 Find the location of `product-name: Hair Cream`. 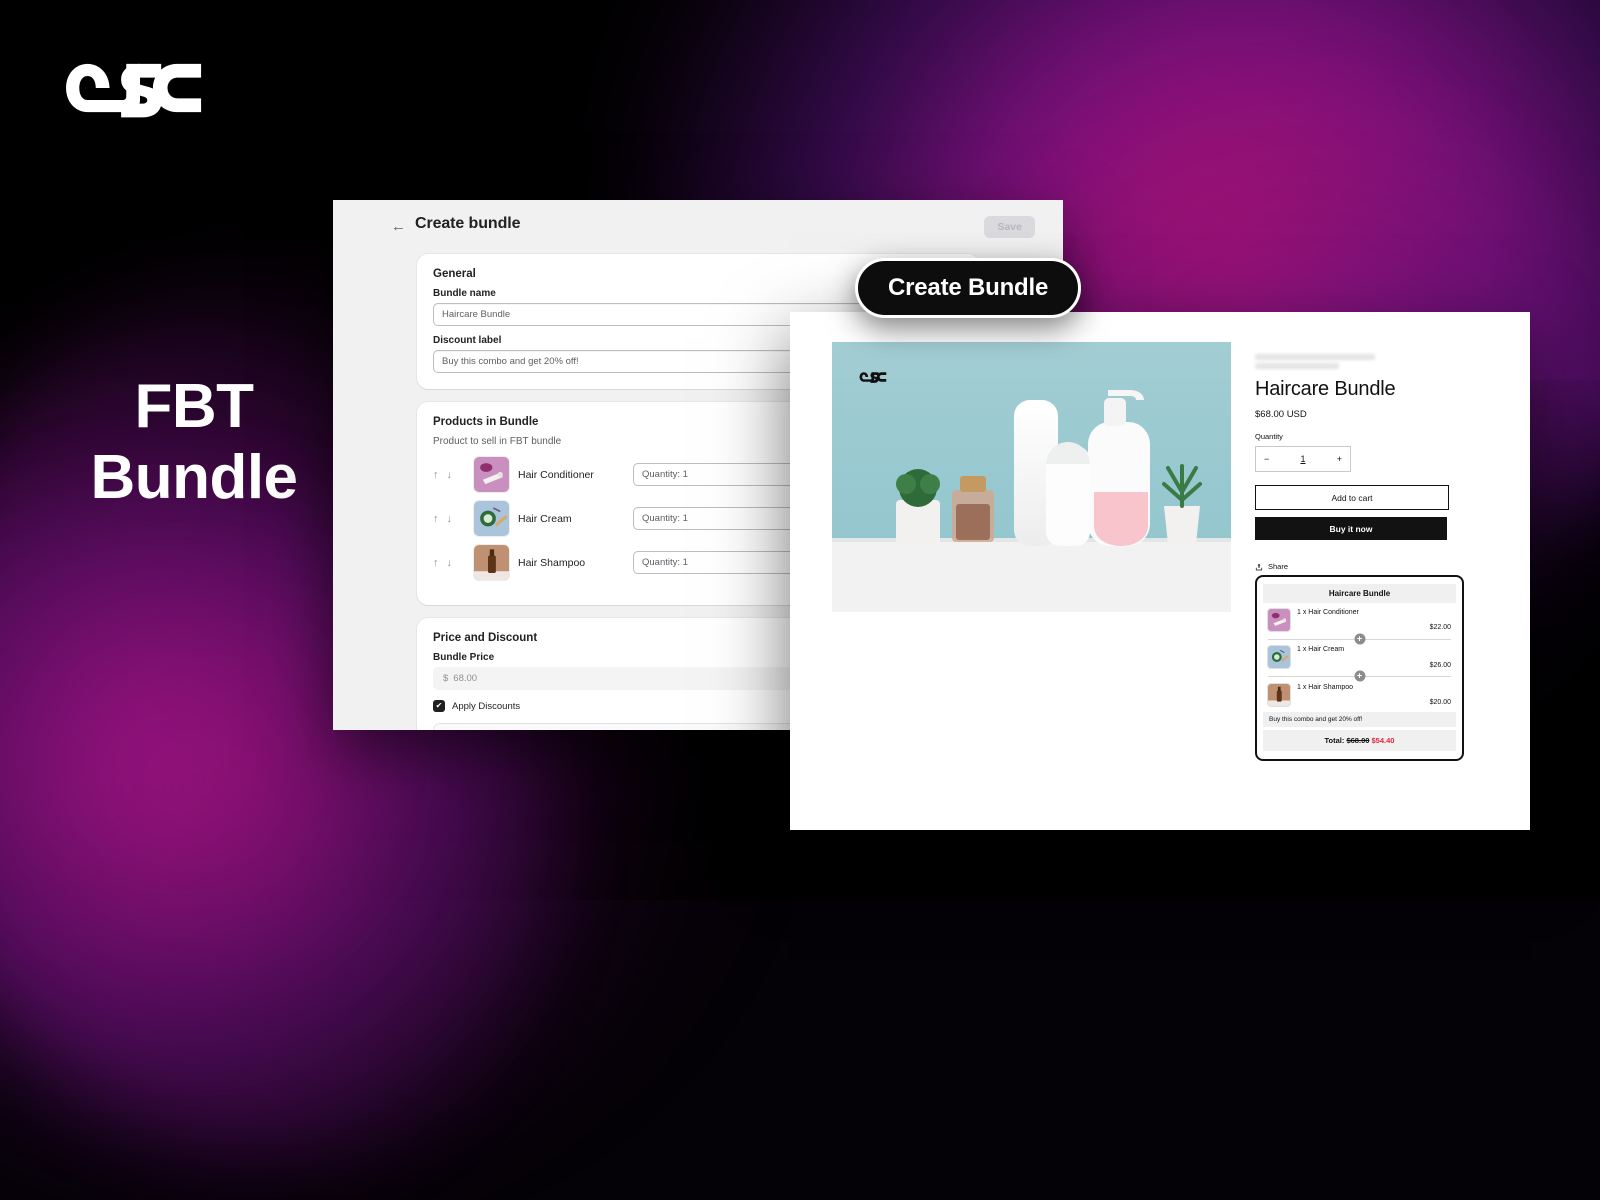

product-name: Hair Cream is located at coordinates (545, 518).